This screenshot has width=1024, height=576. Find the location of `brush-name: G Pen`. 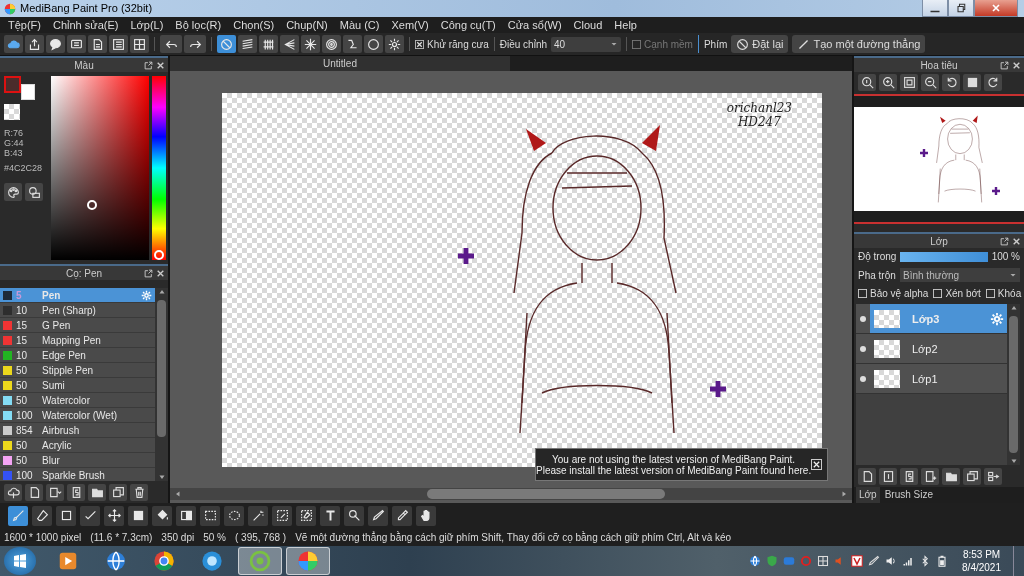

brush-name: G Pen is located at coordinates (57, 325).